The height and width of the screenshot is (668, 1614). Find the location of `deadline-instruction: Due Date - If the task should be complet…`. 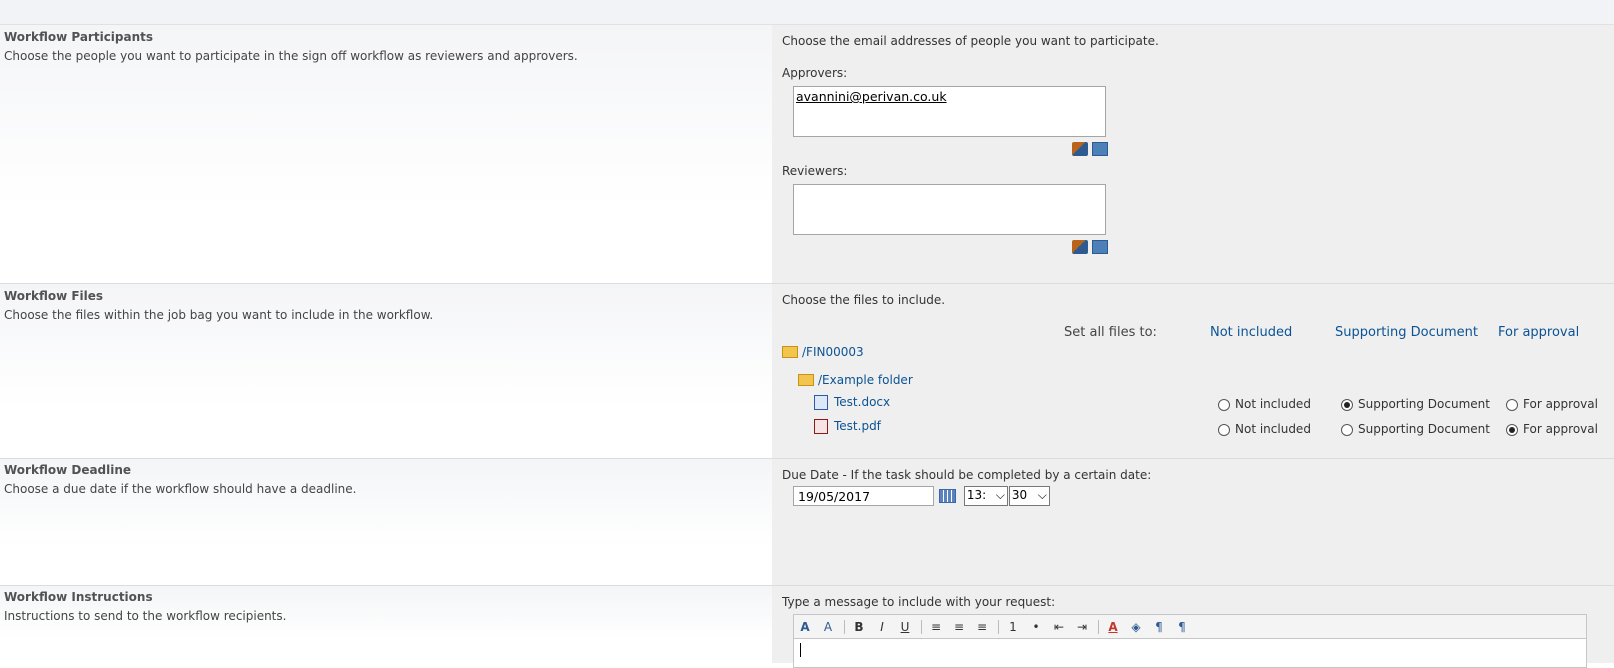

deadline-instruction: Due Date - If the task should be complet… is located at coordinates (967, 475).